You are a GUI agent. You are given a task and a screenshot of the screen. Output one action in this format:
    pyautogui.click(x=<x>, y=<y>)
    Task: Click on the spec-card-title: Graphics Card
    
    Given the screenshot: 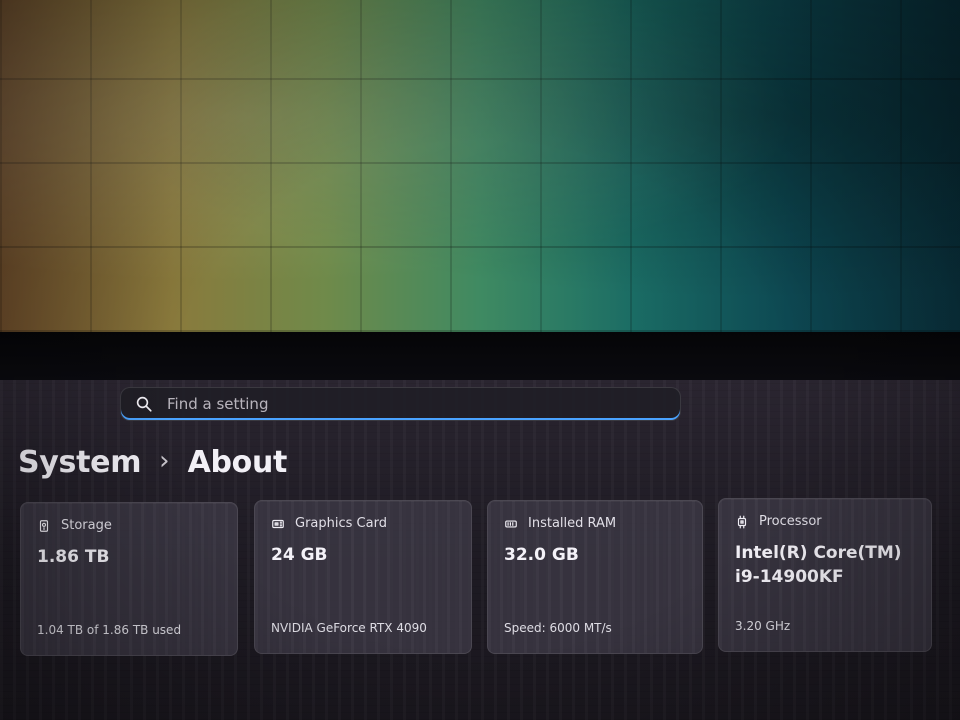 What is the action you would take?
    pyautogui.click(x=329, y=523)
    